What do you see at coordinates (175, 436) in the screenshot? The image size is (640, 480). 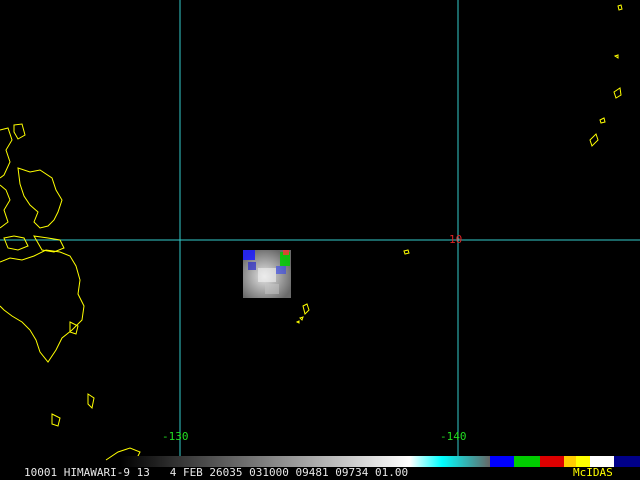 I see `lon-label-130: -130` at bounding box center [175, 436].